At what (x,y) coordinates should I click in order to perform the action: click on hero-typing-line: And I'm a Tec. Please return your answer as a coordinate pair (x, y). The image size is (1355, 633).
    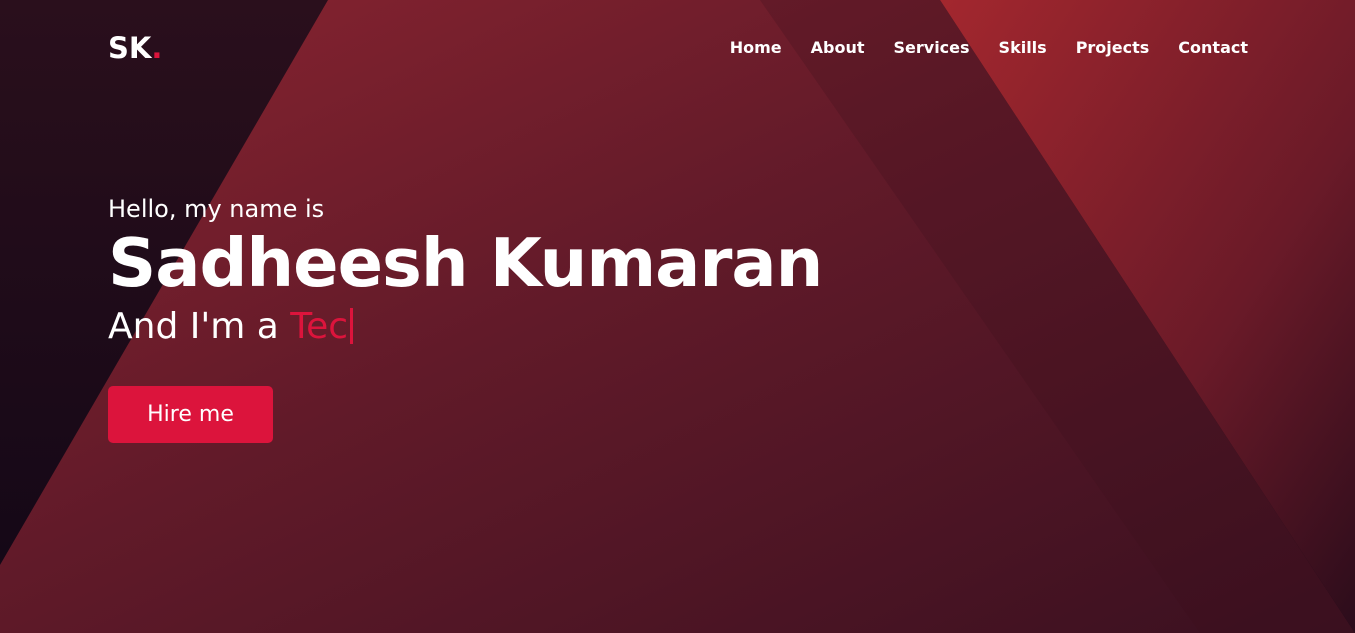
    Looking at the image, I should click on (465, 327).